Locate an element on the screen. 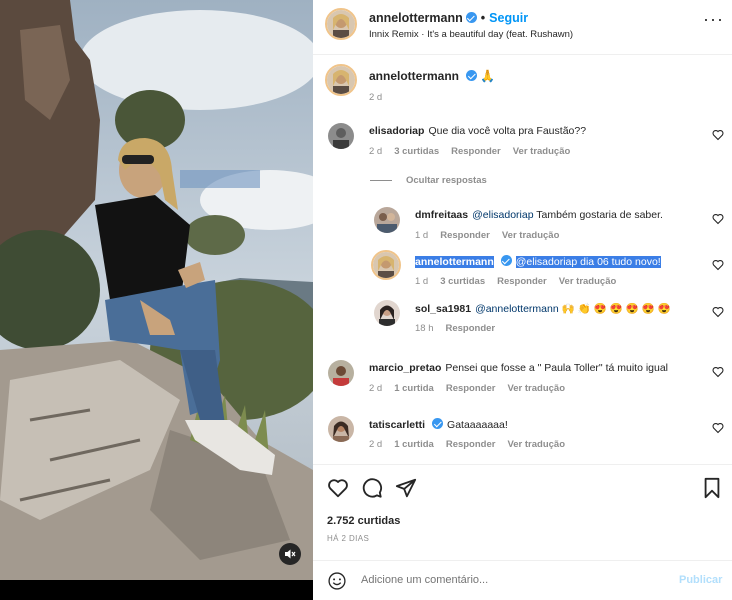  follow-button: Seguir is located at coordinates (508, 18).